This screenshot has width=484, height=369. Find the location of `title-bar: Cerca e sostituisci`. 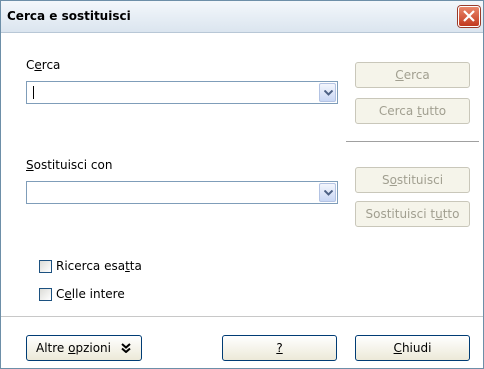

title-bar: Cerca e sostituisci is located at coordinates (242, 17).